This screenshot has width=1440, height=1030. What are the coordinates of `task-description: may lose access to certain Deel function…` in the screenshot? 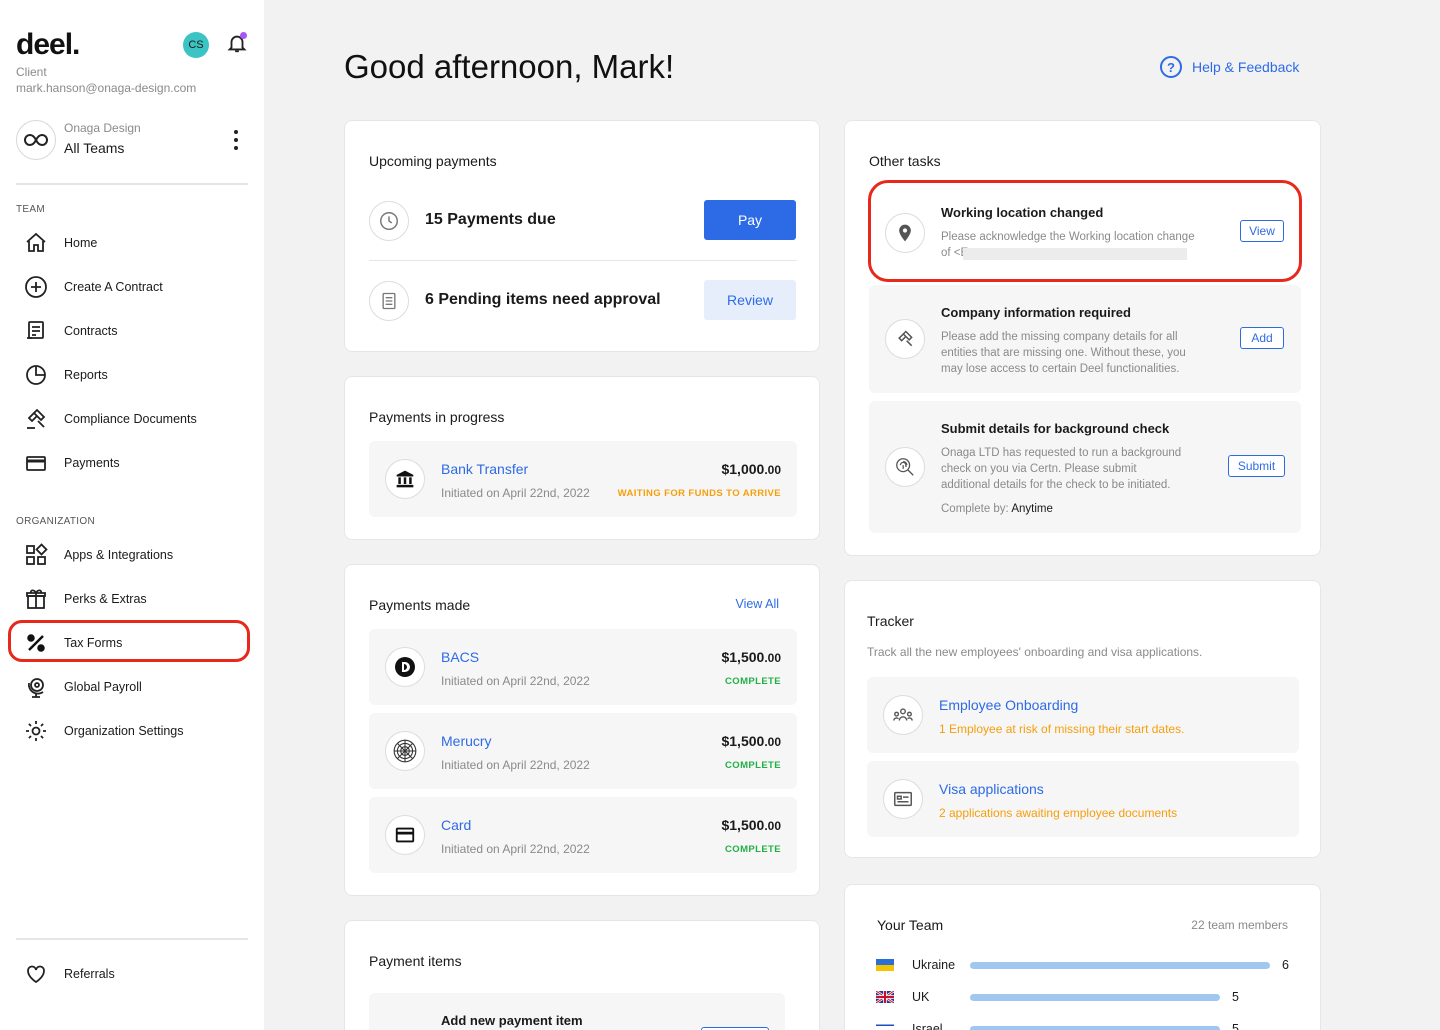 It's located at (1060, 369).